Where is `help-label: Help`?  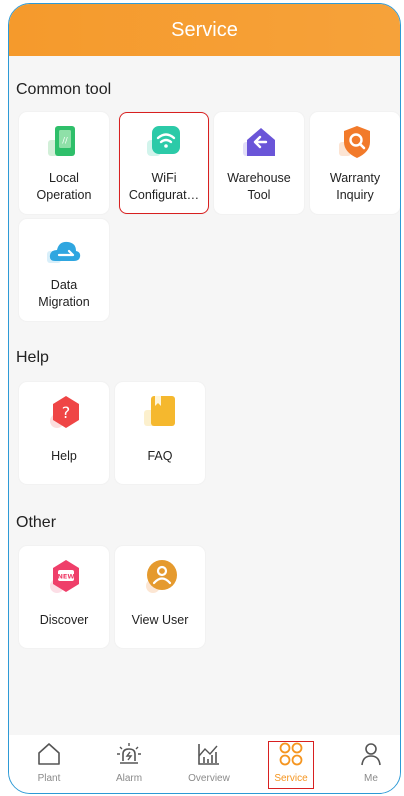
help-label: Help is located at coordinates (64, 456).